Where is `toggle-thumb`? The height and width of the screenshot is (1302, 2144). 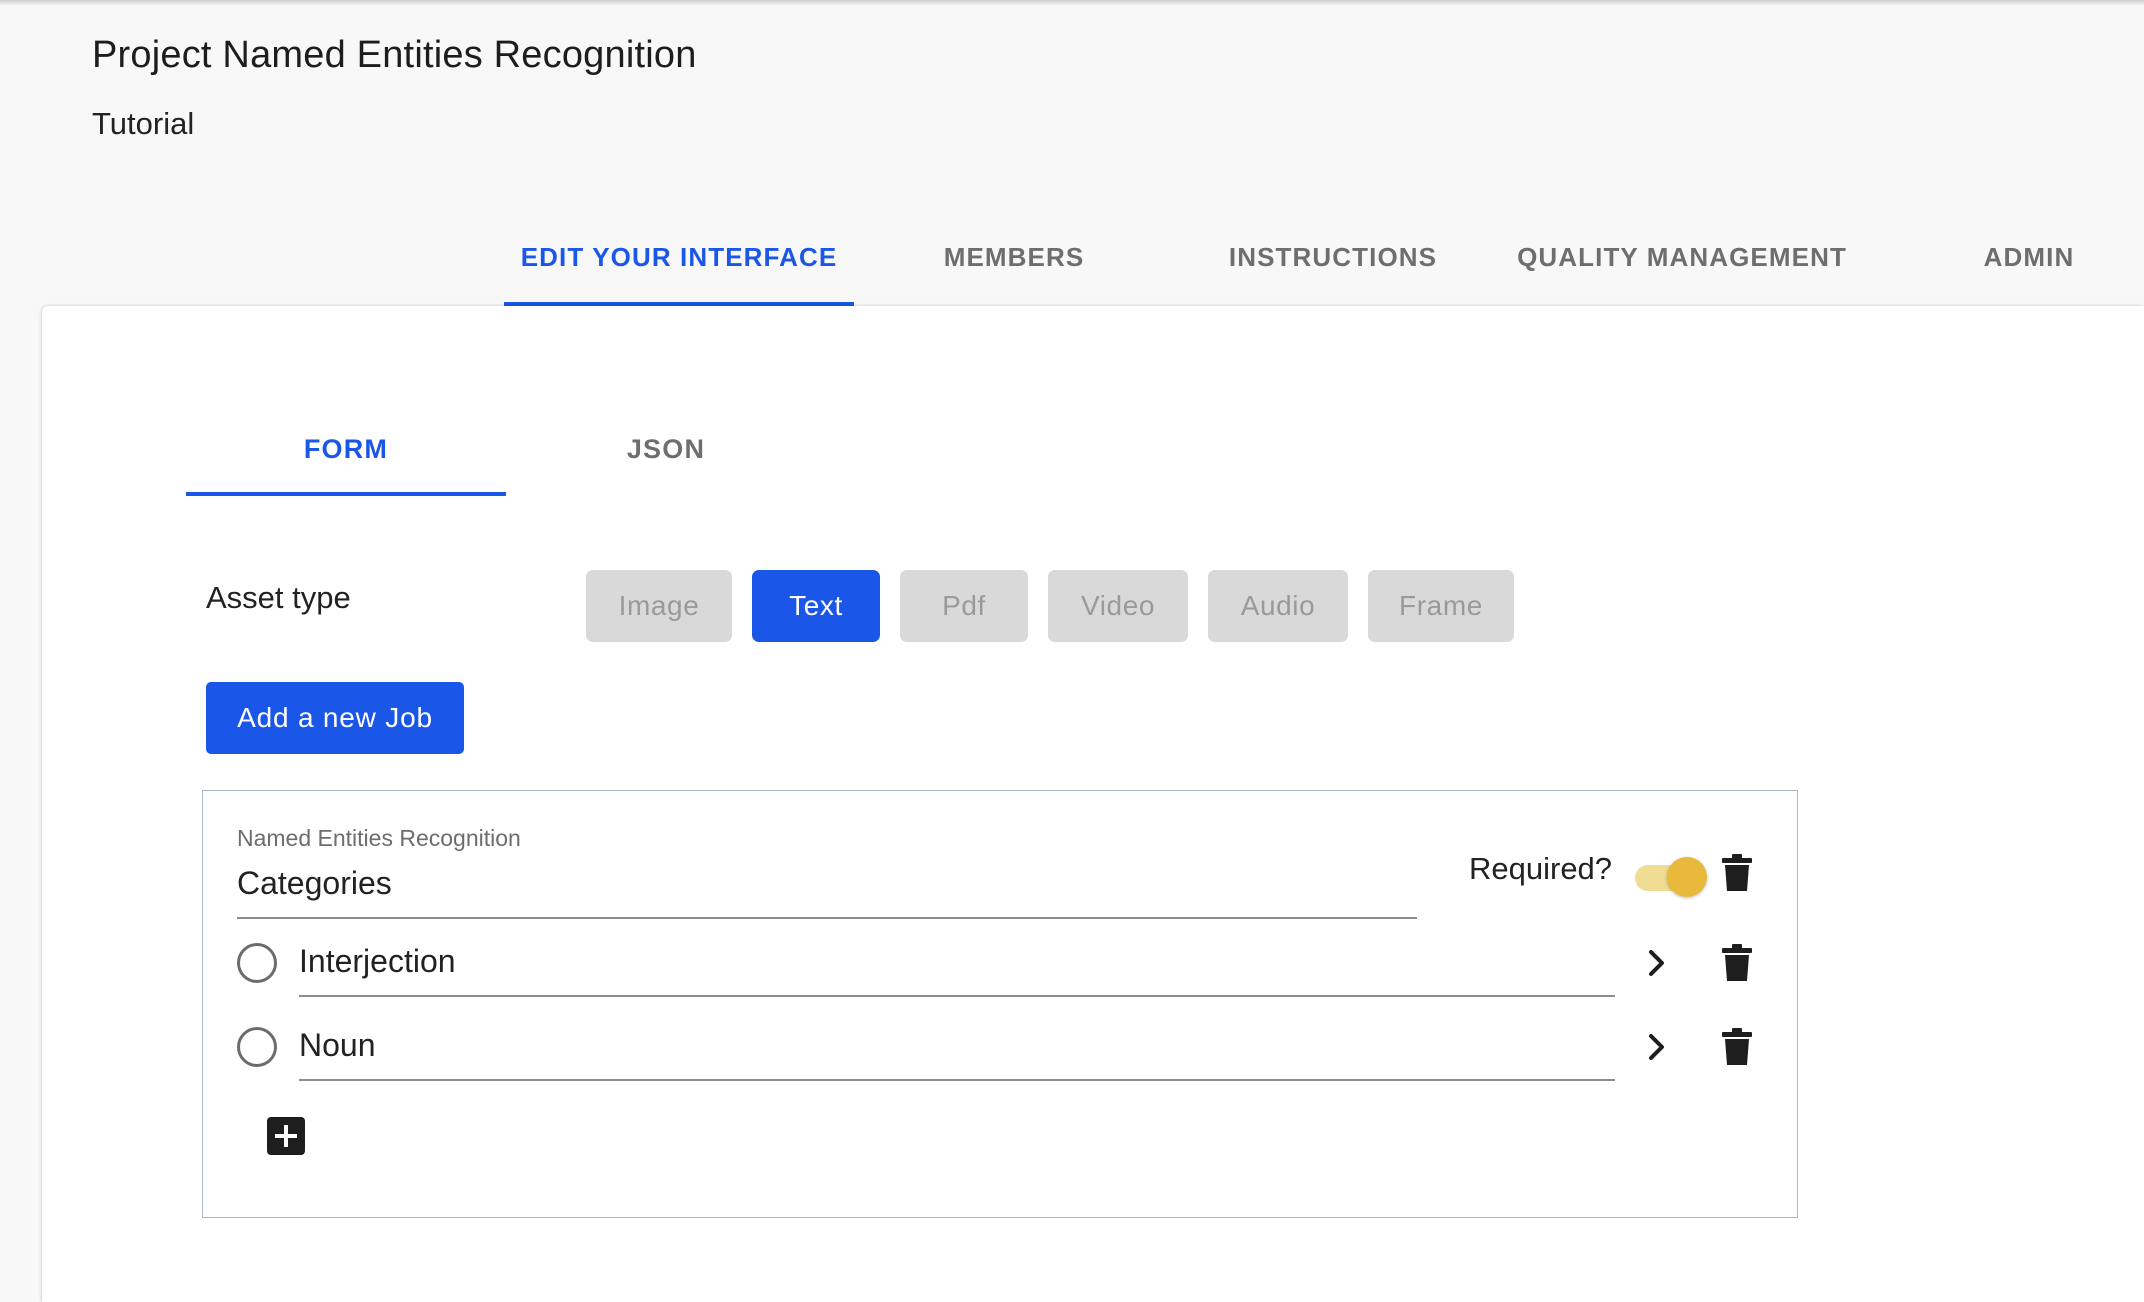 toggle-thumb is located at coordinates (1687, 877).